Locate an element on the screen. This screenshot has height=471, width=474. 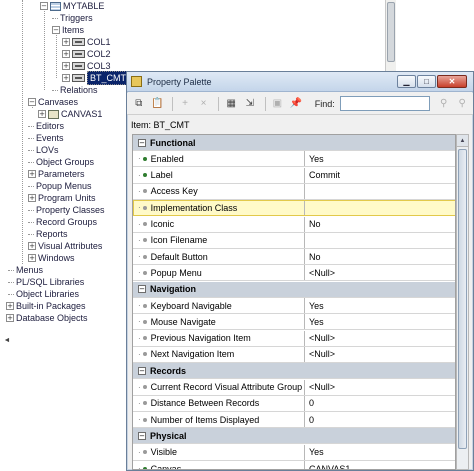
freeze-pin-icon: 📌 is located at coordinates (296, 104).